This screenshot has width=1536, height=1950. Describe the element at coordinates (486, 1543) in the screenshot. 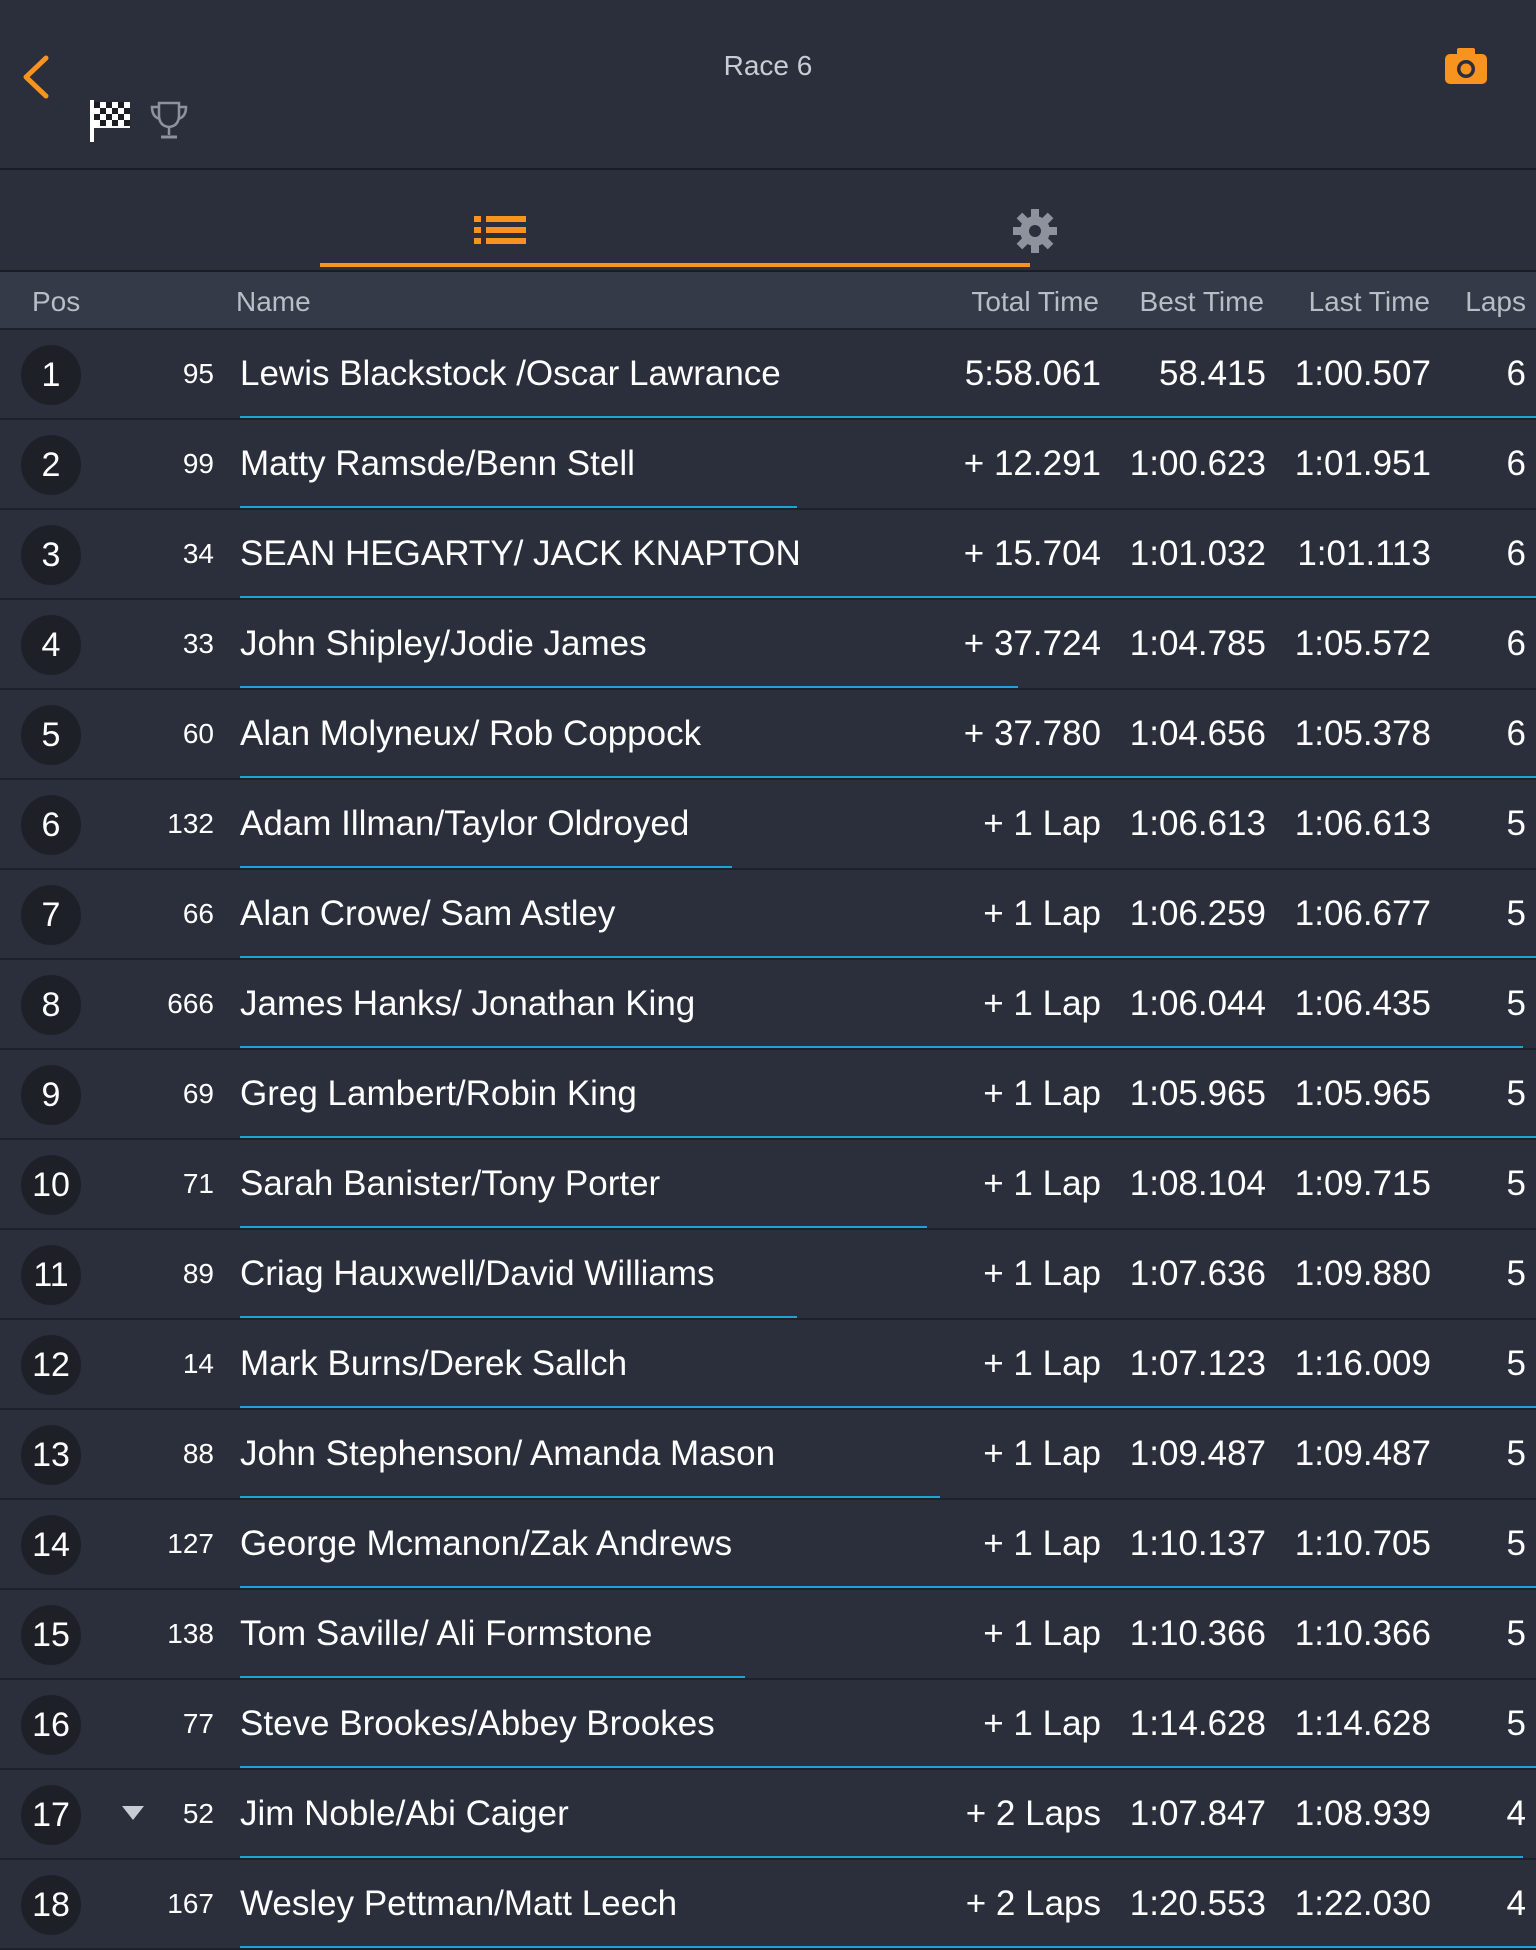

I see `driver-name: George Mcmanon/Zak Andrews` at that location.